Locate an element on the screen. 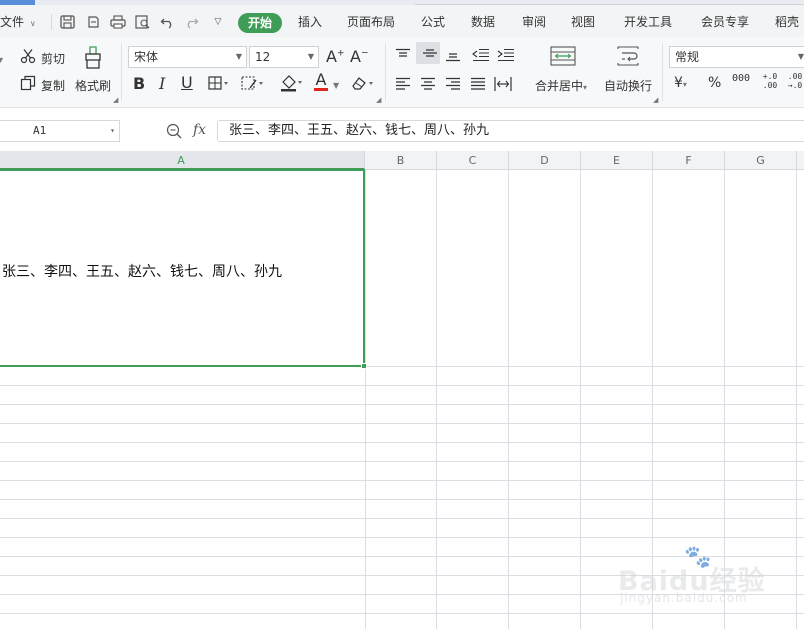  formula-input-text: 张三、李四、王五、赵六、钱七、周八、孙九 is located at coordinates (359, 130).